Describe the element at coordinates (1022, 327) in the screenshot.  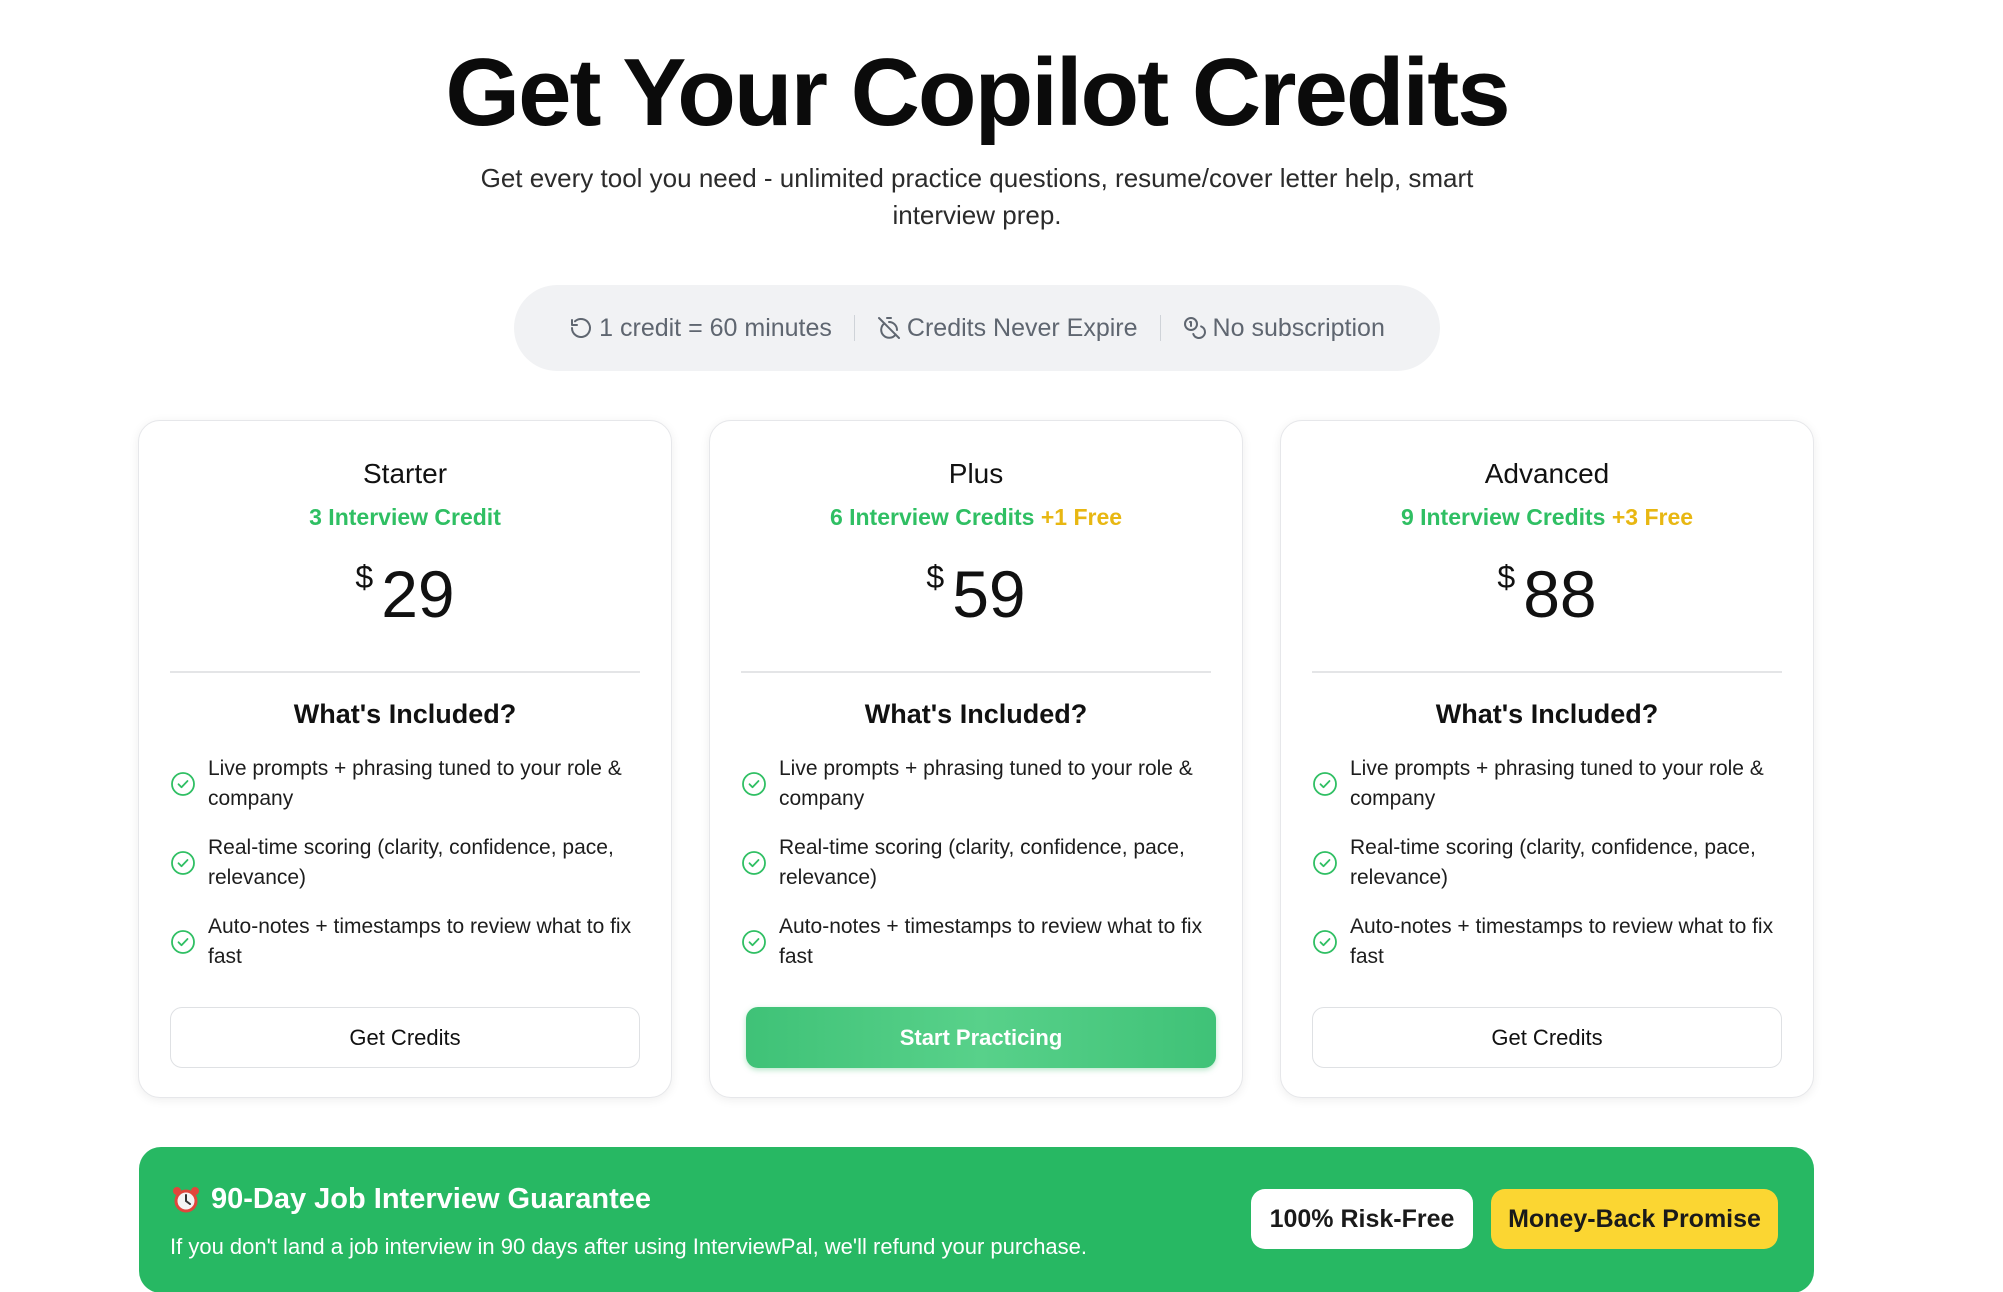
I see `highlight-label: Credits Never Expire` at that location.